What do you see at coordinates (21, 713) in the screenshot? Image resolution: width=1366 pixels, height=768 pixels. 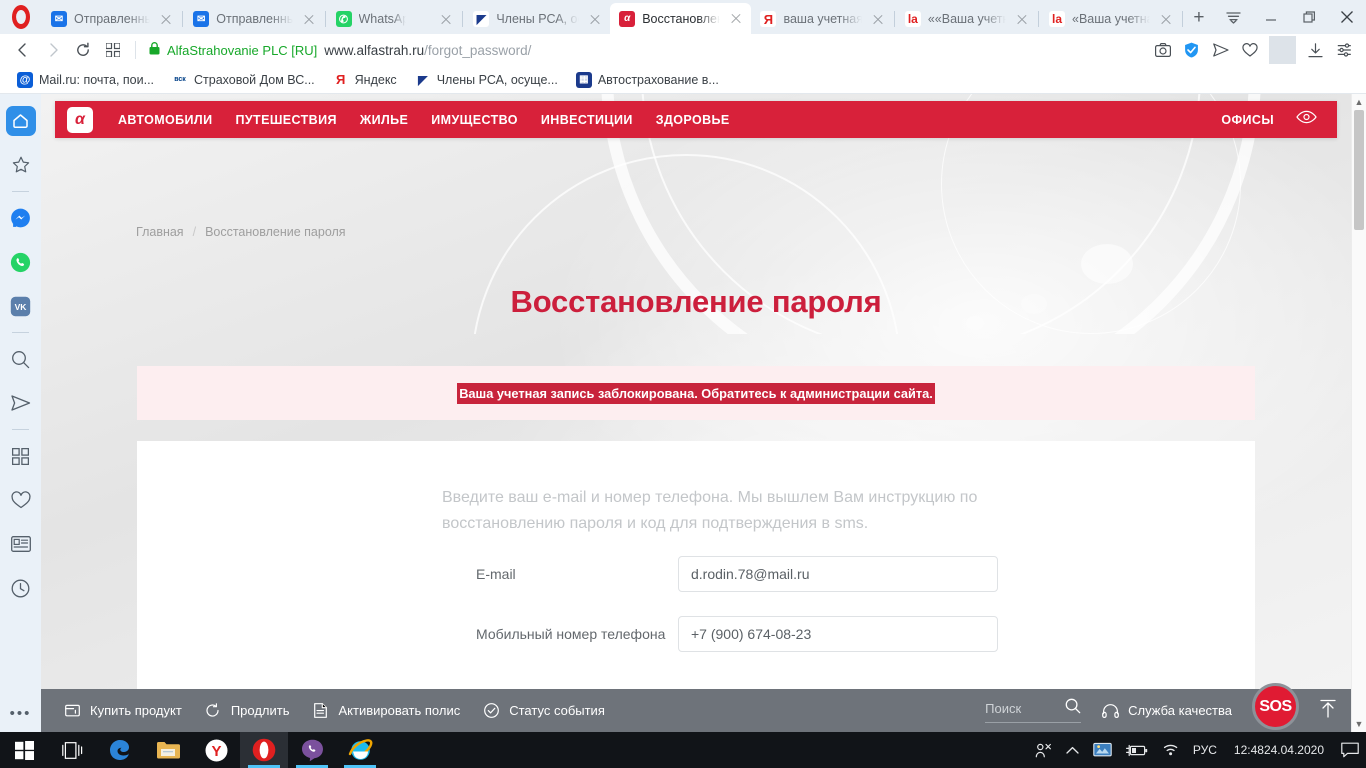 I see `sidebar-more-button: •••` at bounding box center [21, 713].